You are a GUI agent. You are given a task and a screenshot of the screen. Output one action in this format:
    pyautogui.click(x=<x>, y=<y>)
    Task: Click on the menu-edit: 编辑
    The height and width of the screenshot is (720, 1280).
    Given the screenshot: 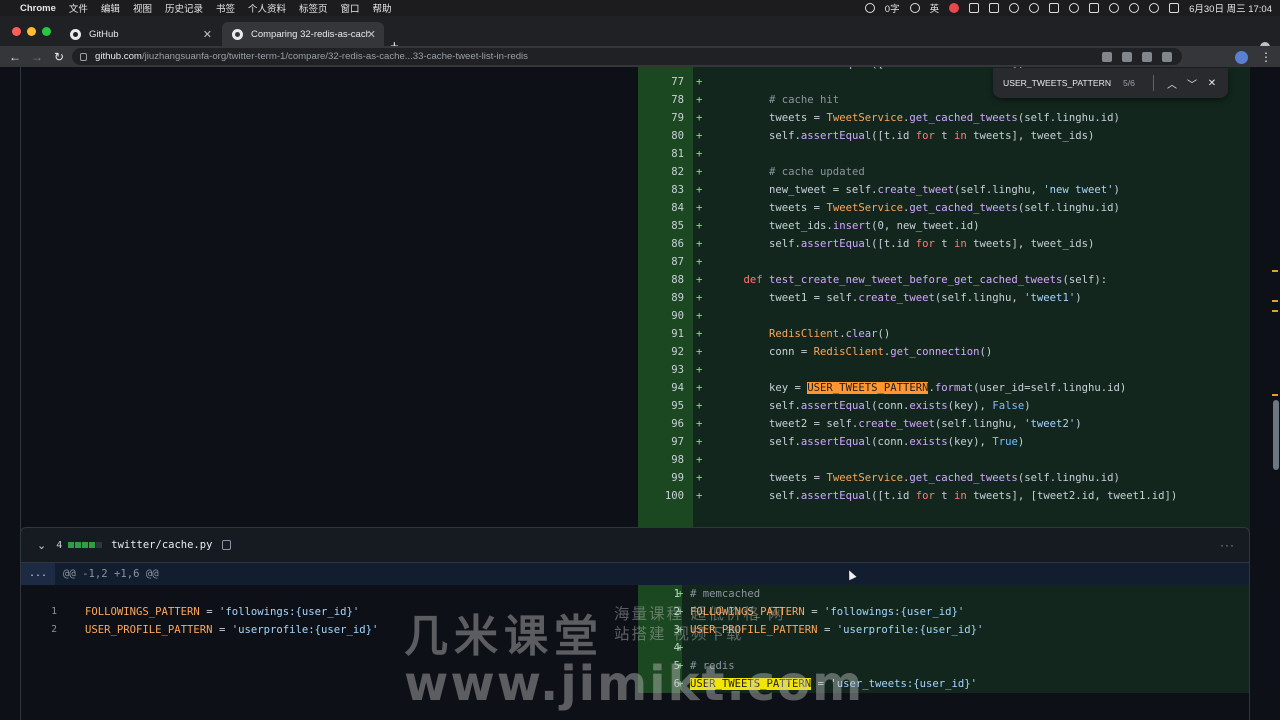 What is the action you would take?
    pyautogui.click(x=110, y=8)
    